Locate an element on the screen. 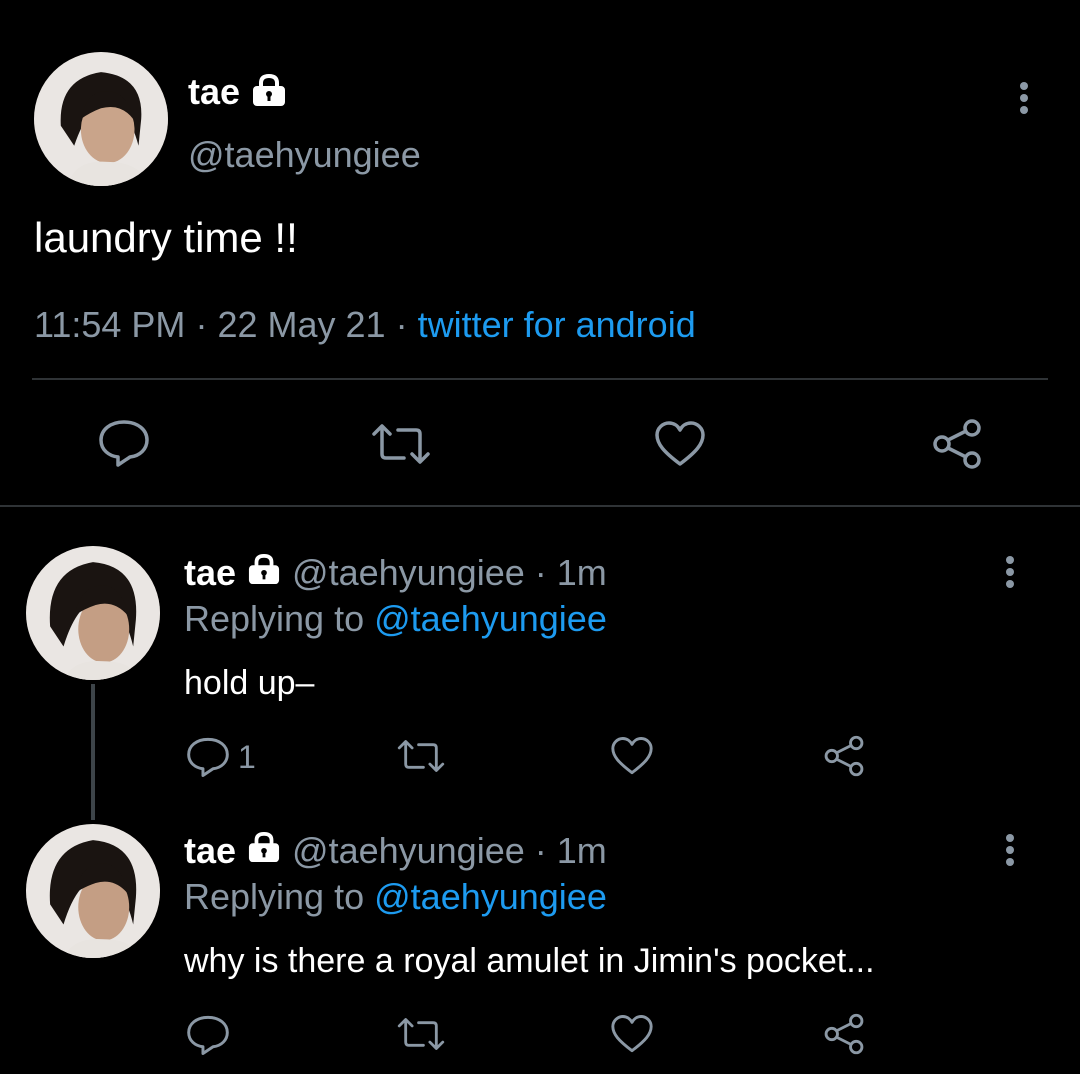 This screenshot has width=1080, height=1074. tweet-text: laundry time !! is located at coordinates (166, 237).